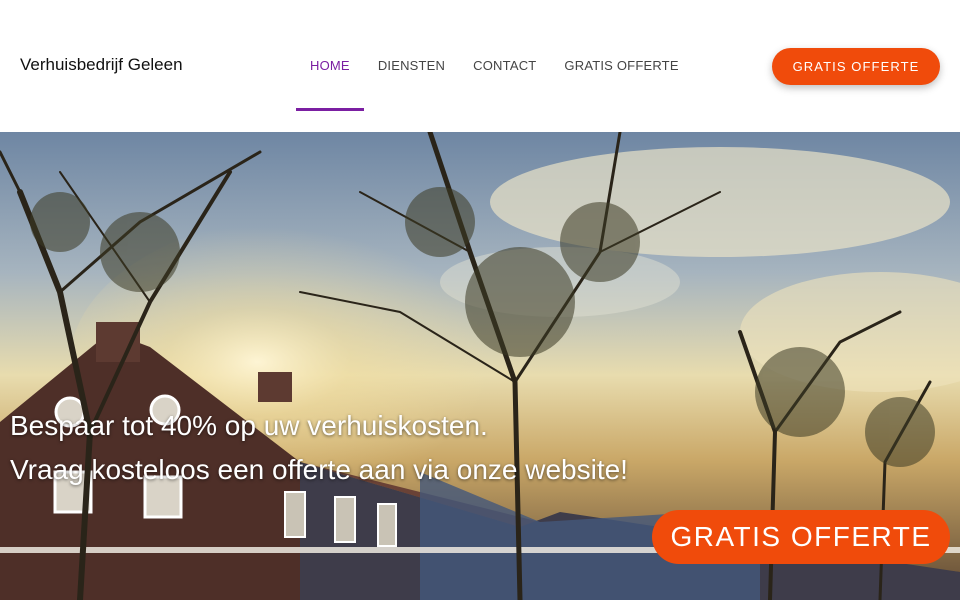 The height and width of the screenshot is (600, 960). What do you see at coordinates (856, 66) in the screenshot?
I see `header-quote-button: GRATIS OFFERTE` at bounding box center [856, 66].